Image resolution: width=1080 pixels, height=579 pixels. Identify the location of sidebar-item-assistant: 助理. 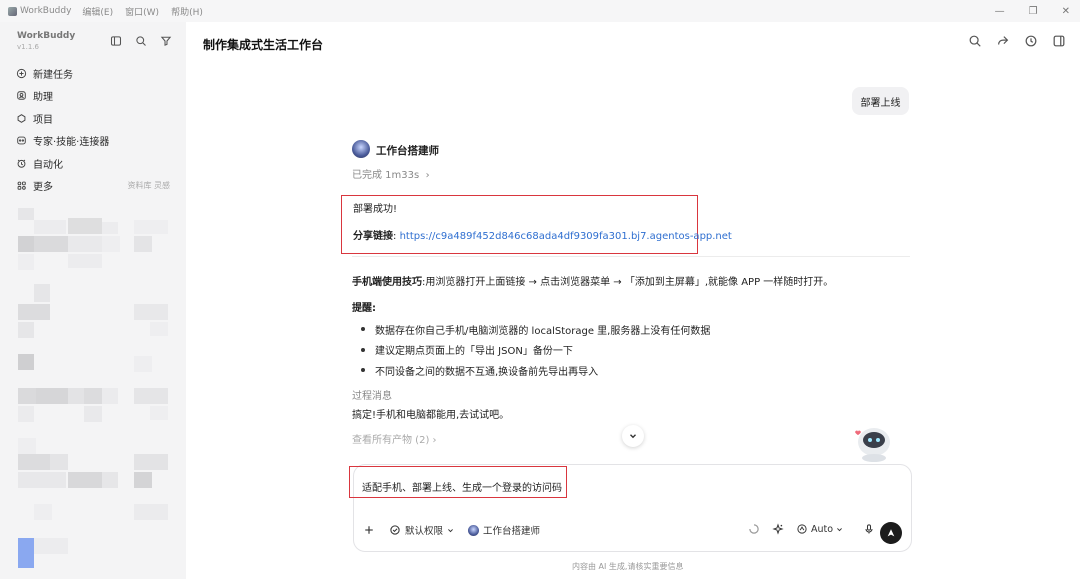
(96, 96).